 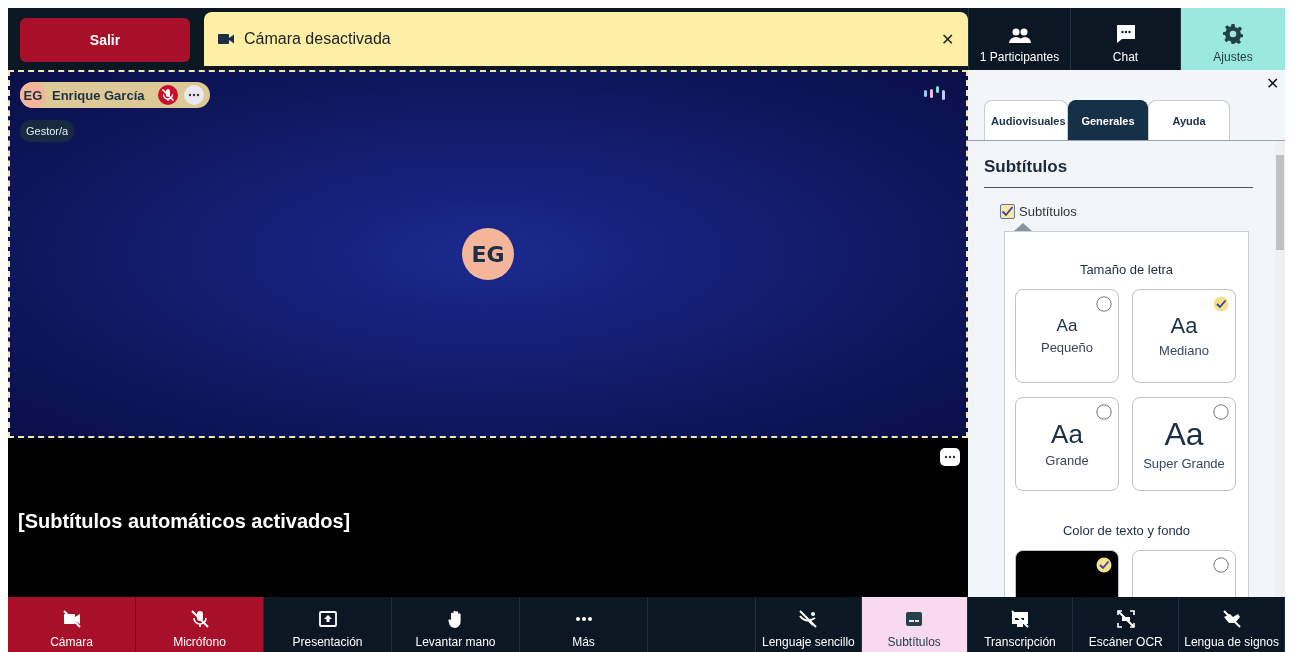 What do you see at coordinates (98, 95) in the screenshot?
I see `participant-name: Enrique García` at bounding box center [98, 95].